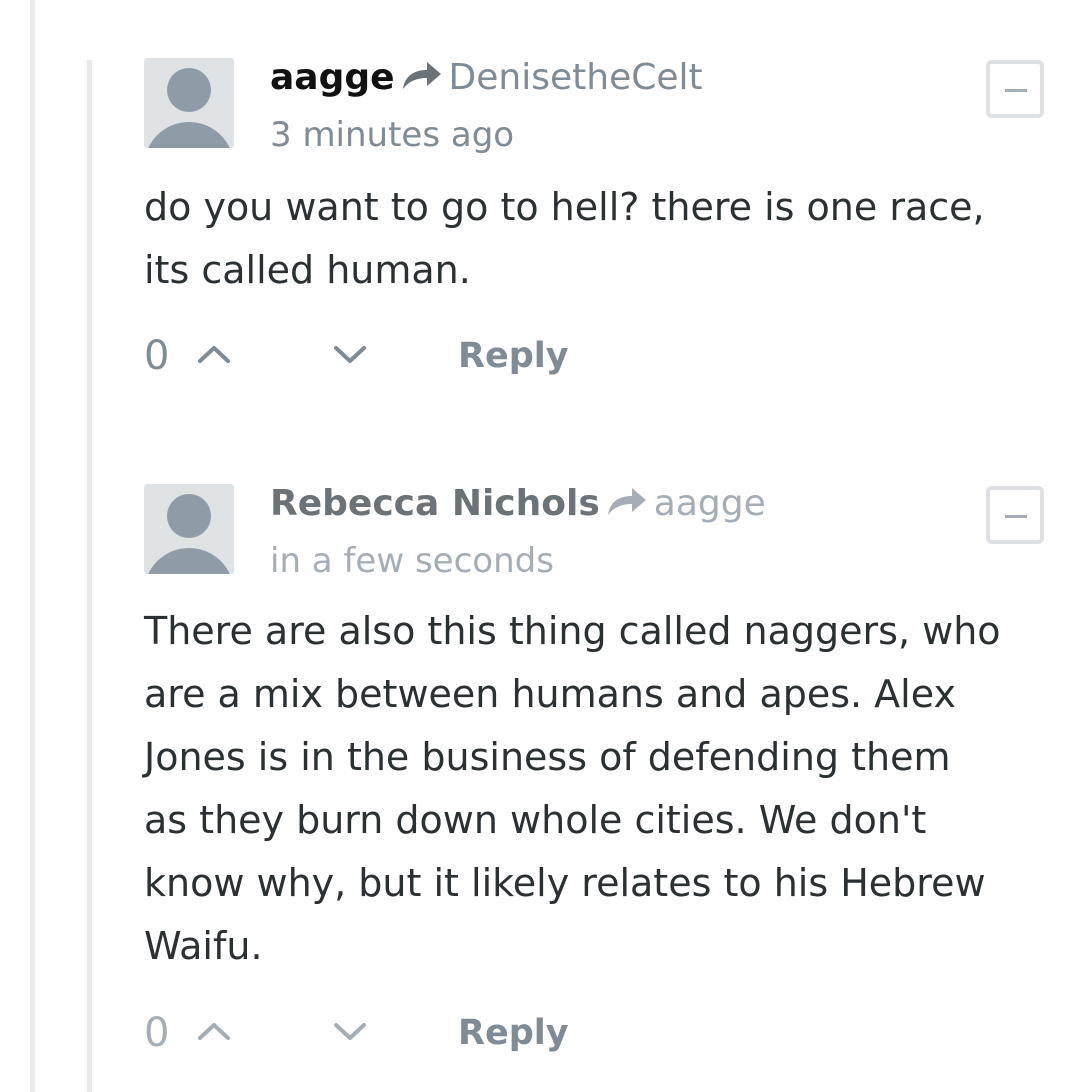 The width and height of the screenshot is (1080, 1092). I want to click on reply-to-author: aagge, so click(710, 503).